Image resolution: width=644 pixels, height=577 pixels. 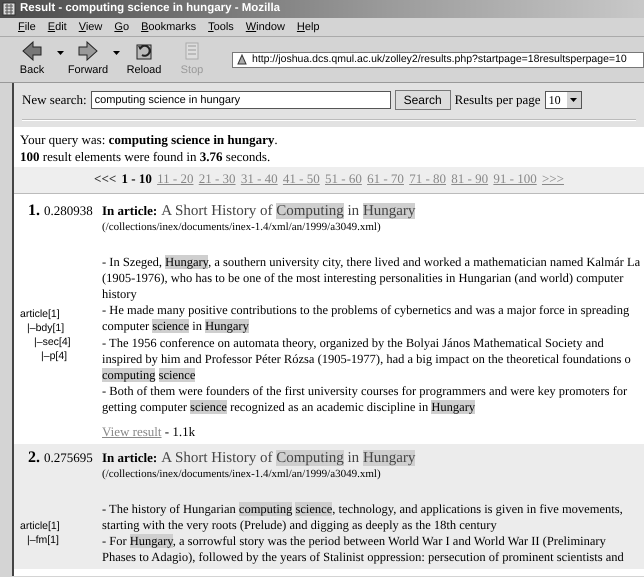 What do you see at coordinates (366, 318) in the screenshot?
I see `snippet-text: - He made many positive contributions to the problems of cybernetics and was a major force in spreading computer science in Hungary` at bounding box center [366, 318].